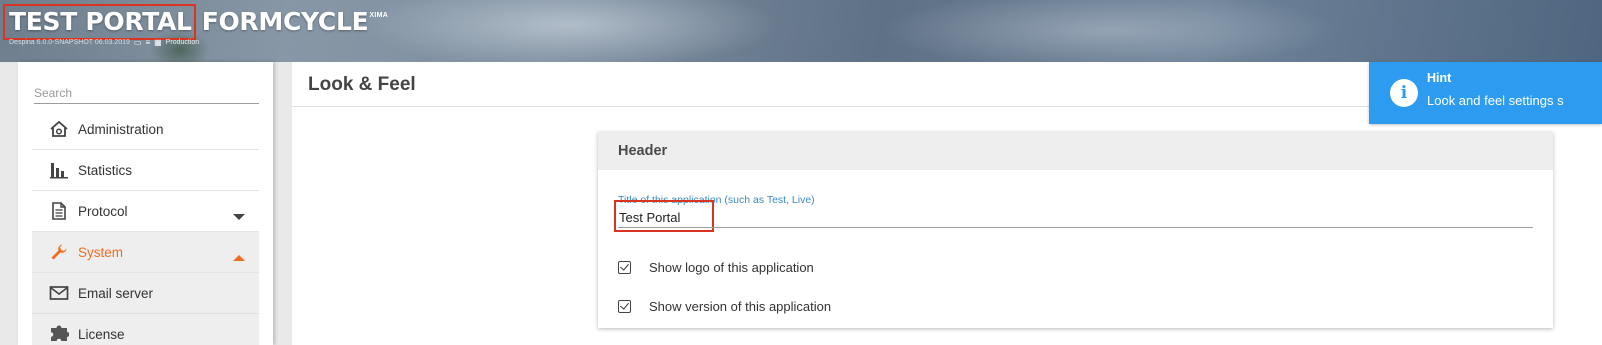 Image resolution: width=1602 pixels, height=345 pixels. I want to click on wrench-icon, so click(59, 252).